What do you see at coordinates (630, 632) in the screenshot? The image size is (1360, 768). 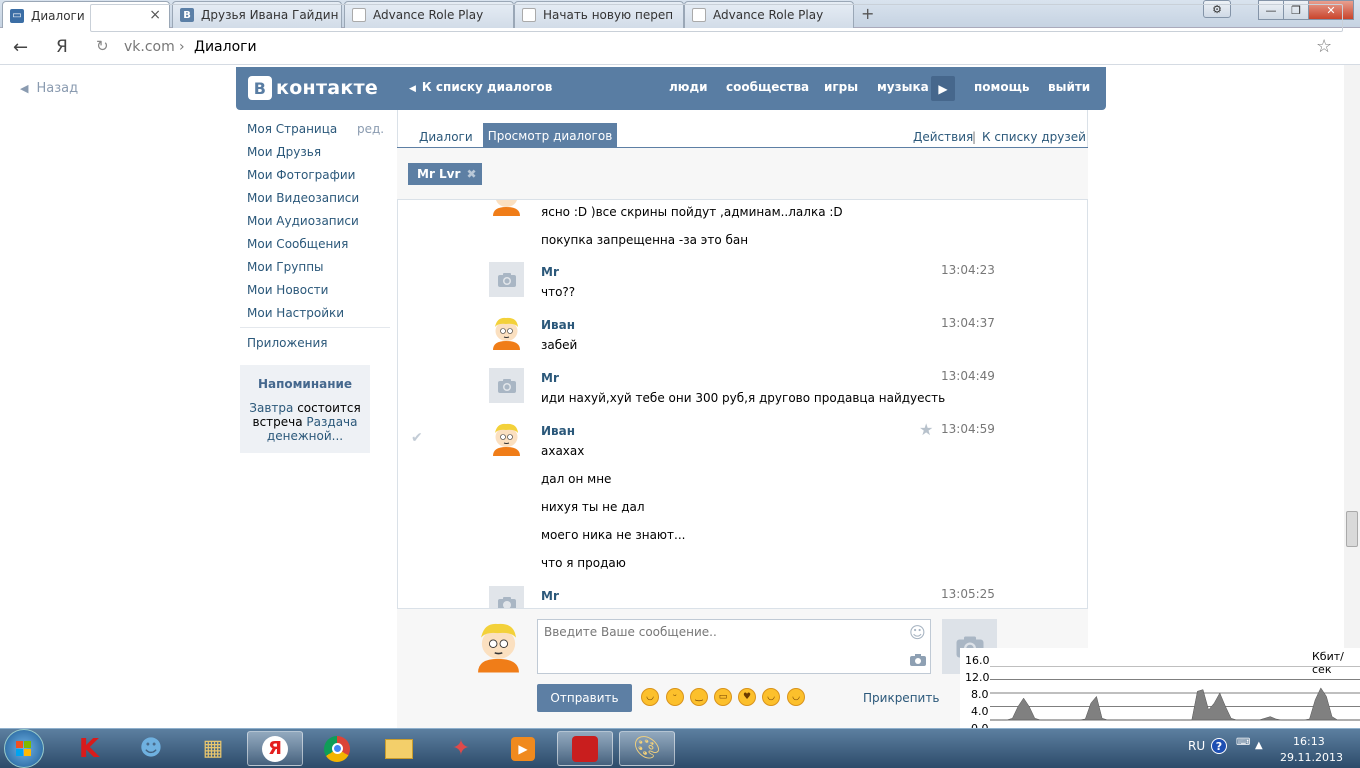 I see `message-placeholder: Введите Ваше сообщение..` at bounding box center [630, 632].